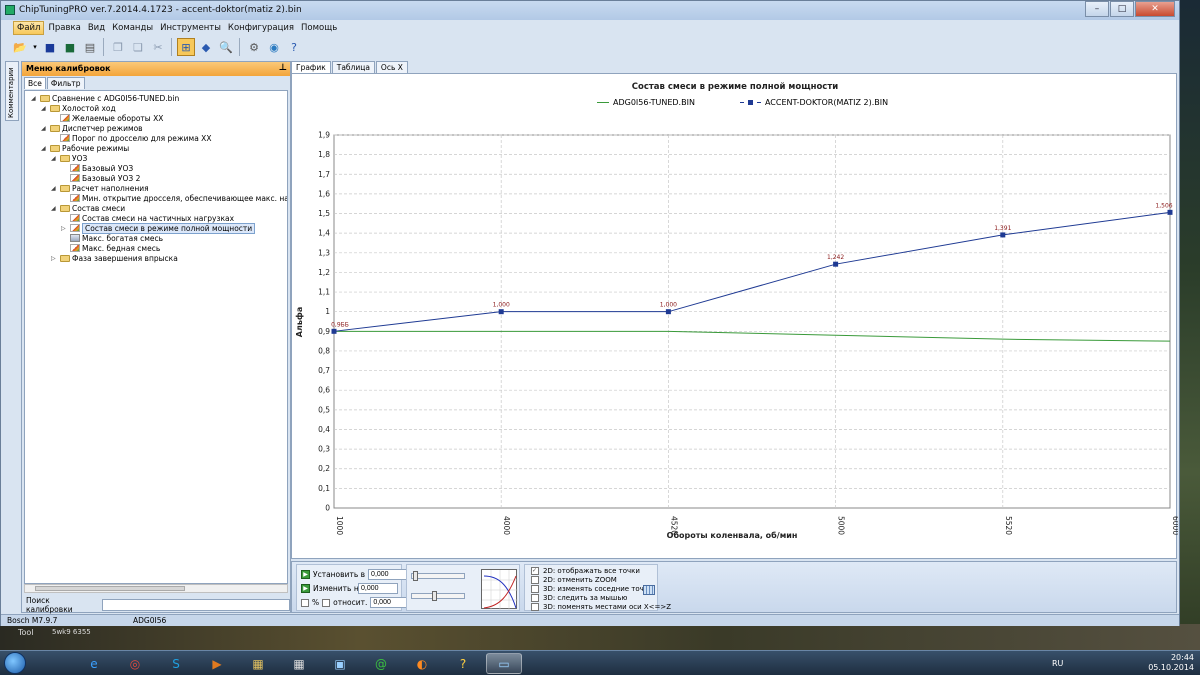  I want to click on compare-icon: ⊞, so click(186, 47).